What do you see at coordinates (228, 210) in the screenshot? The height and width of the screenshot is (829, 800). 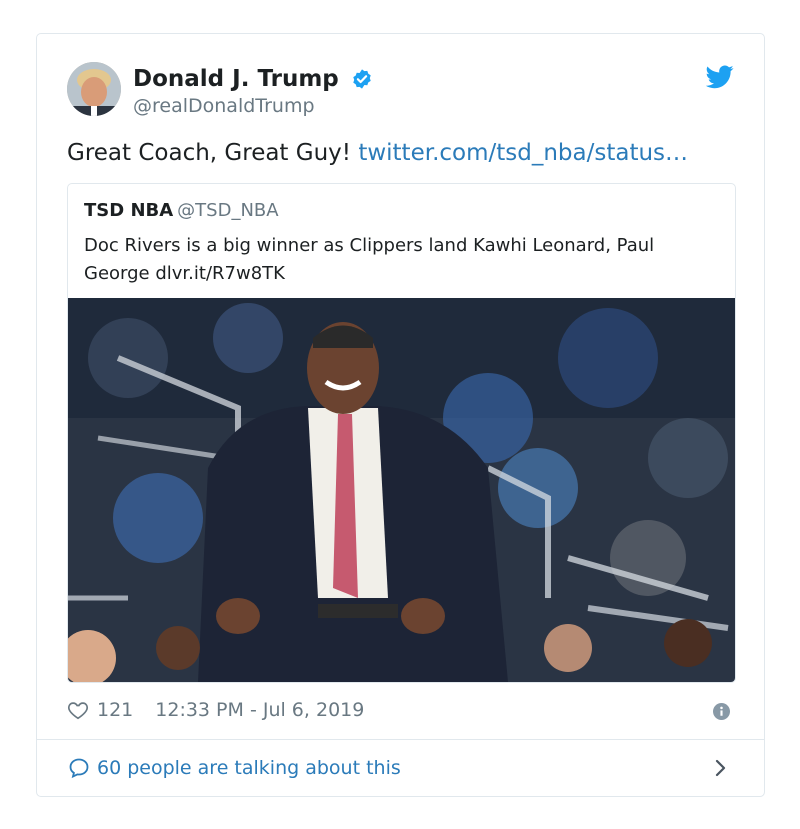 I see `quoted-author-handle: @TSD_NBA` at bounding box center [228, 210].